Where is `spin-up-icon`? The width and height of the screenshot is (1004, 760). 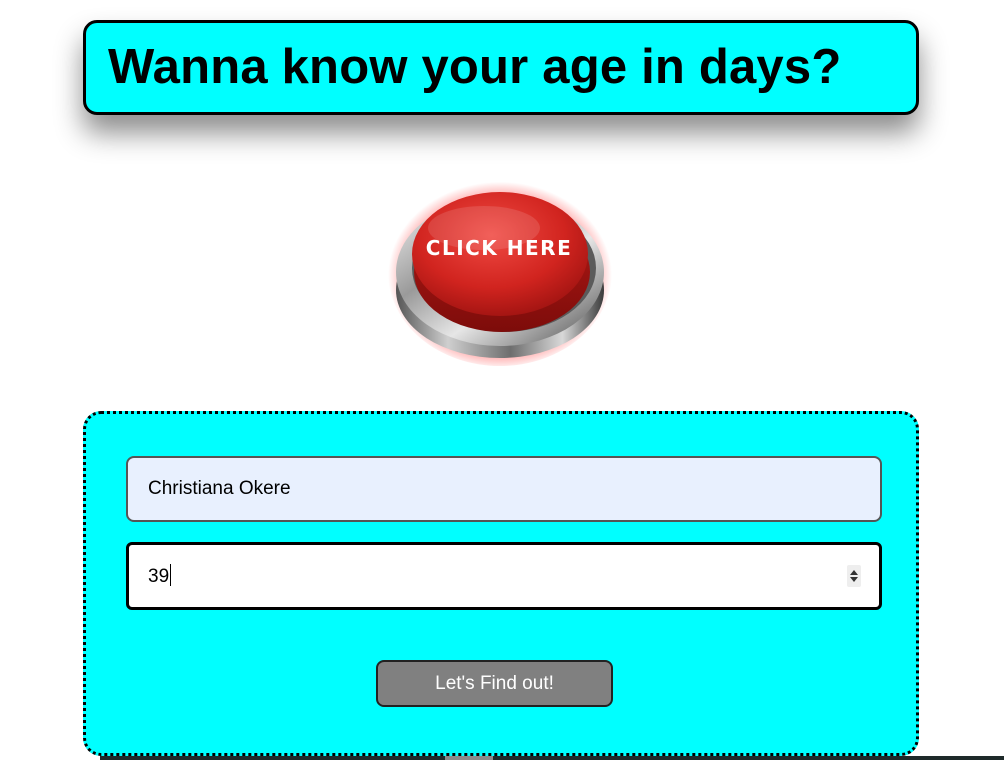
spin-up-icon is located at coordinates (854, 572).